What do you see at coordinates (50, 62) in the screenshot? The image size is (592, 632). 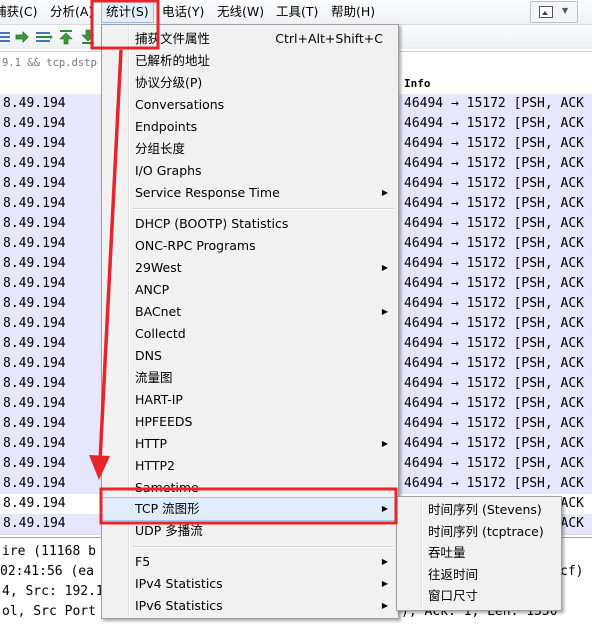 I see `display-filter-input` at bounding box center [50, 62].